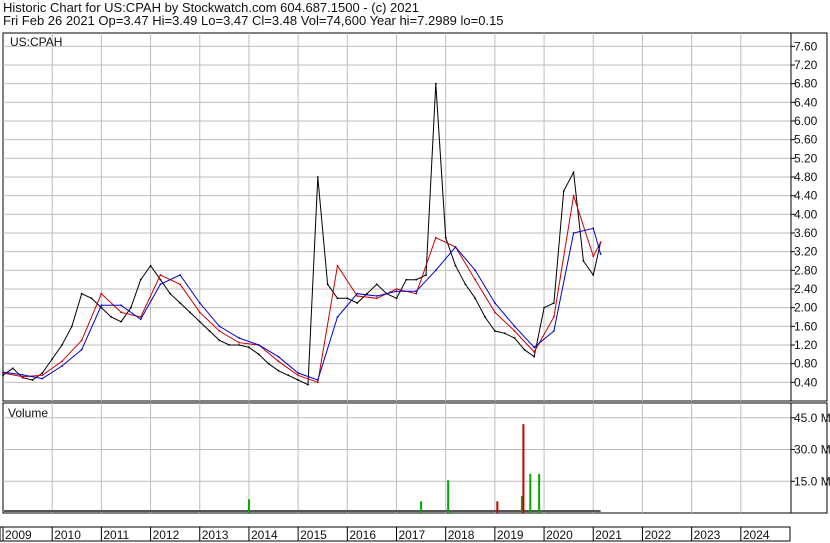 Image resolution: width=830 pixels, height=543 pixels. What do you see at coordinates (166, 535) in the screenshot?
I see `x-tick-label: 2012` at bounding box center [166, 535].